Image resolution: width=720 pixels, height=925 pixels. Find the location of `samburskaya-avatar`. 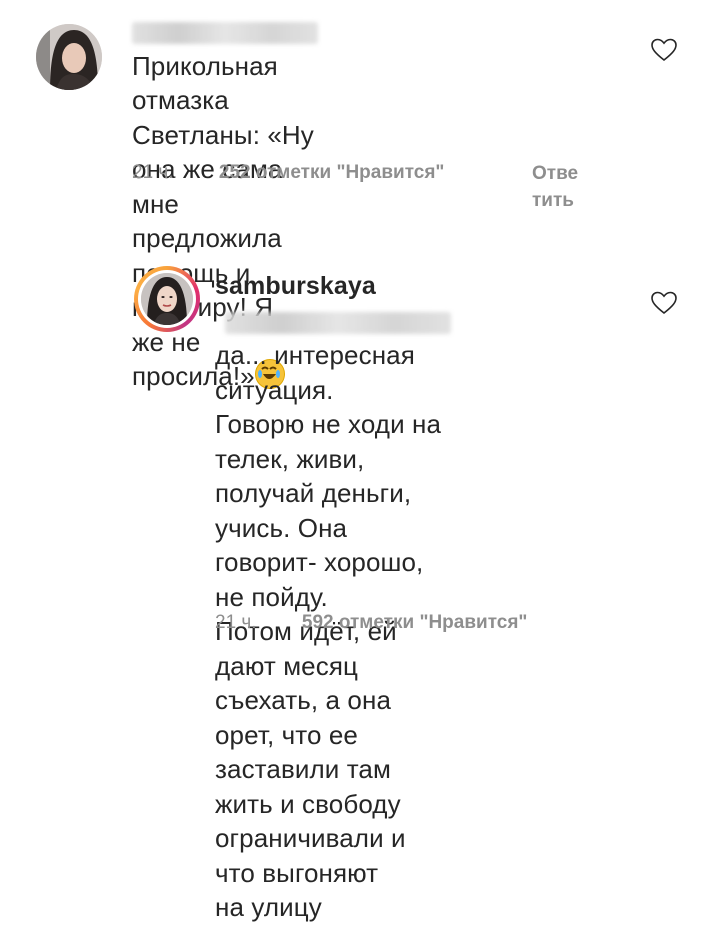

samburskaya-avatar is located at coordinates (167, 299).